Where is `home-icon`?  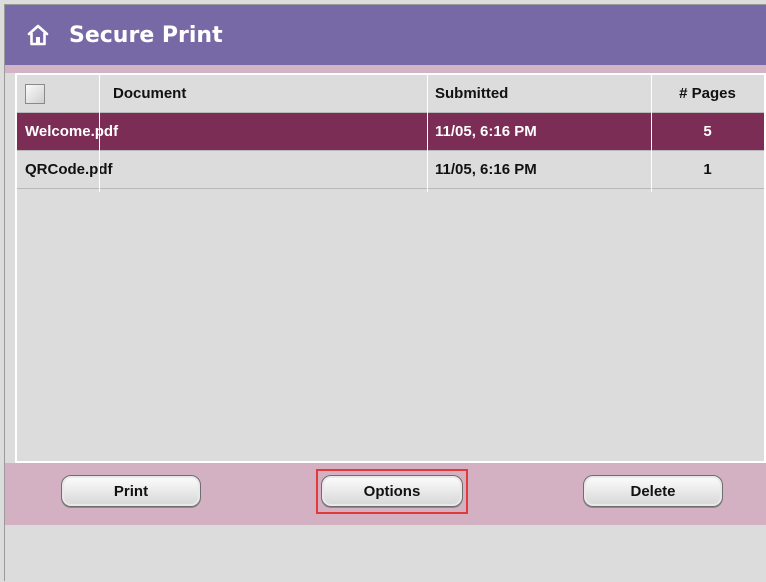
home-icon is located at coordinates (38, 35).